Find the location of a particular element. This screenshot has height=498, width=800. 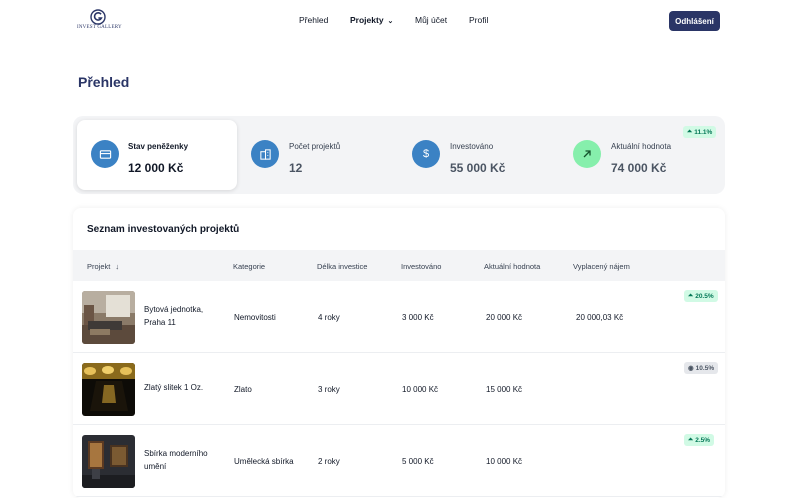

stat-value: 74 000 Kč is located at coordinates (639, 168).